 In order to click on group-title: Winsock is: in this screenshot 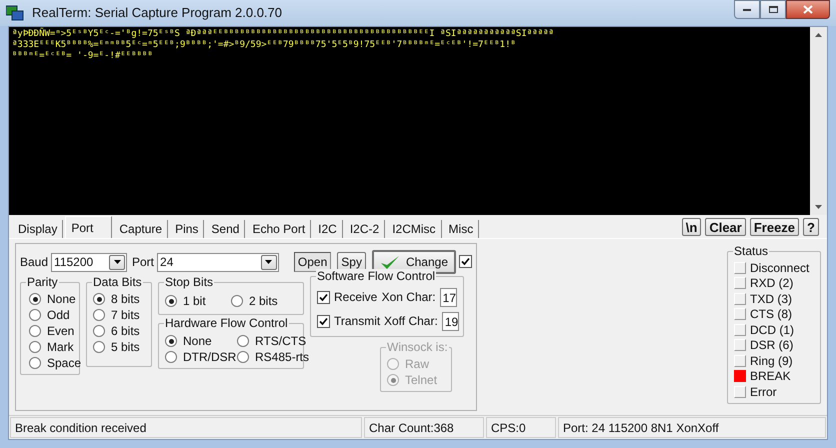, I will do `click(417, 347)`.